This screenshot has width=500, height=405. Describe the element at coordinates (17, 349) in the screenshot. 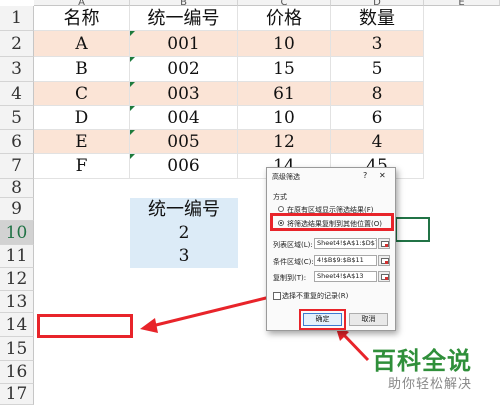

I see `row-header-15: 15` at that location.